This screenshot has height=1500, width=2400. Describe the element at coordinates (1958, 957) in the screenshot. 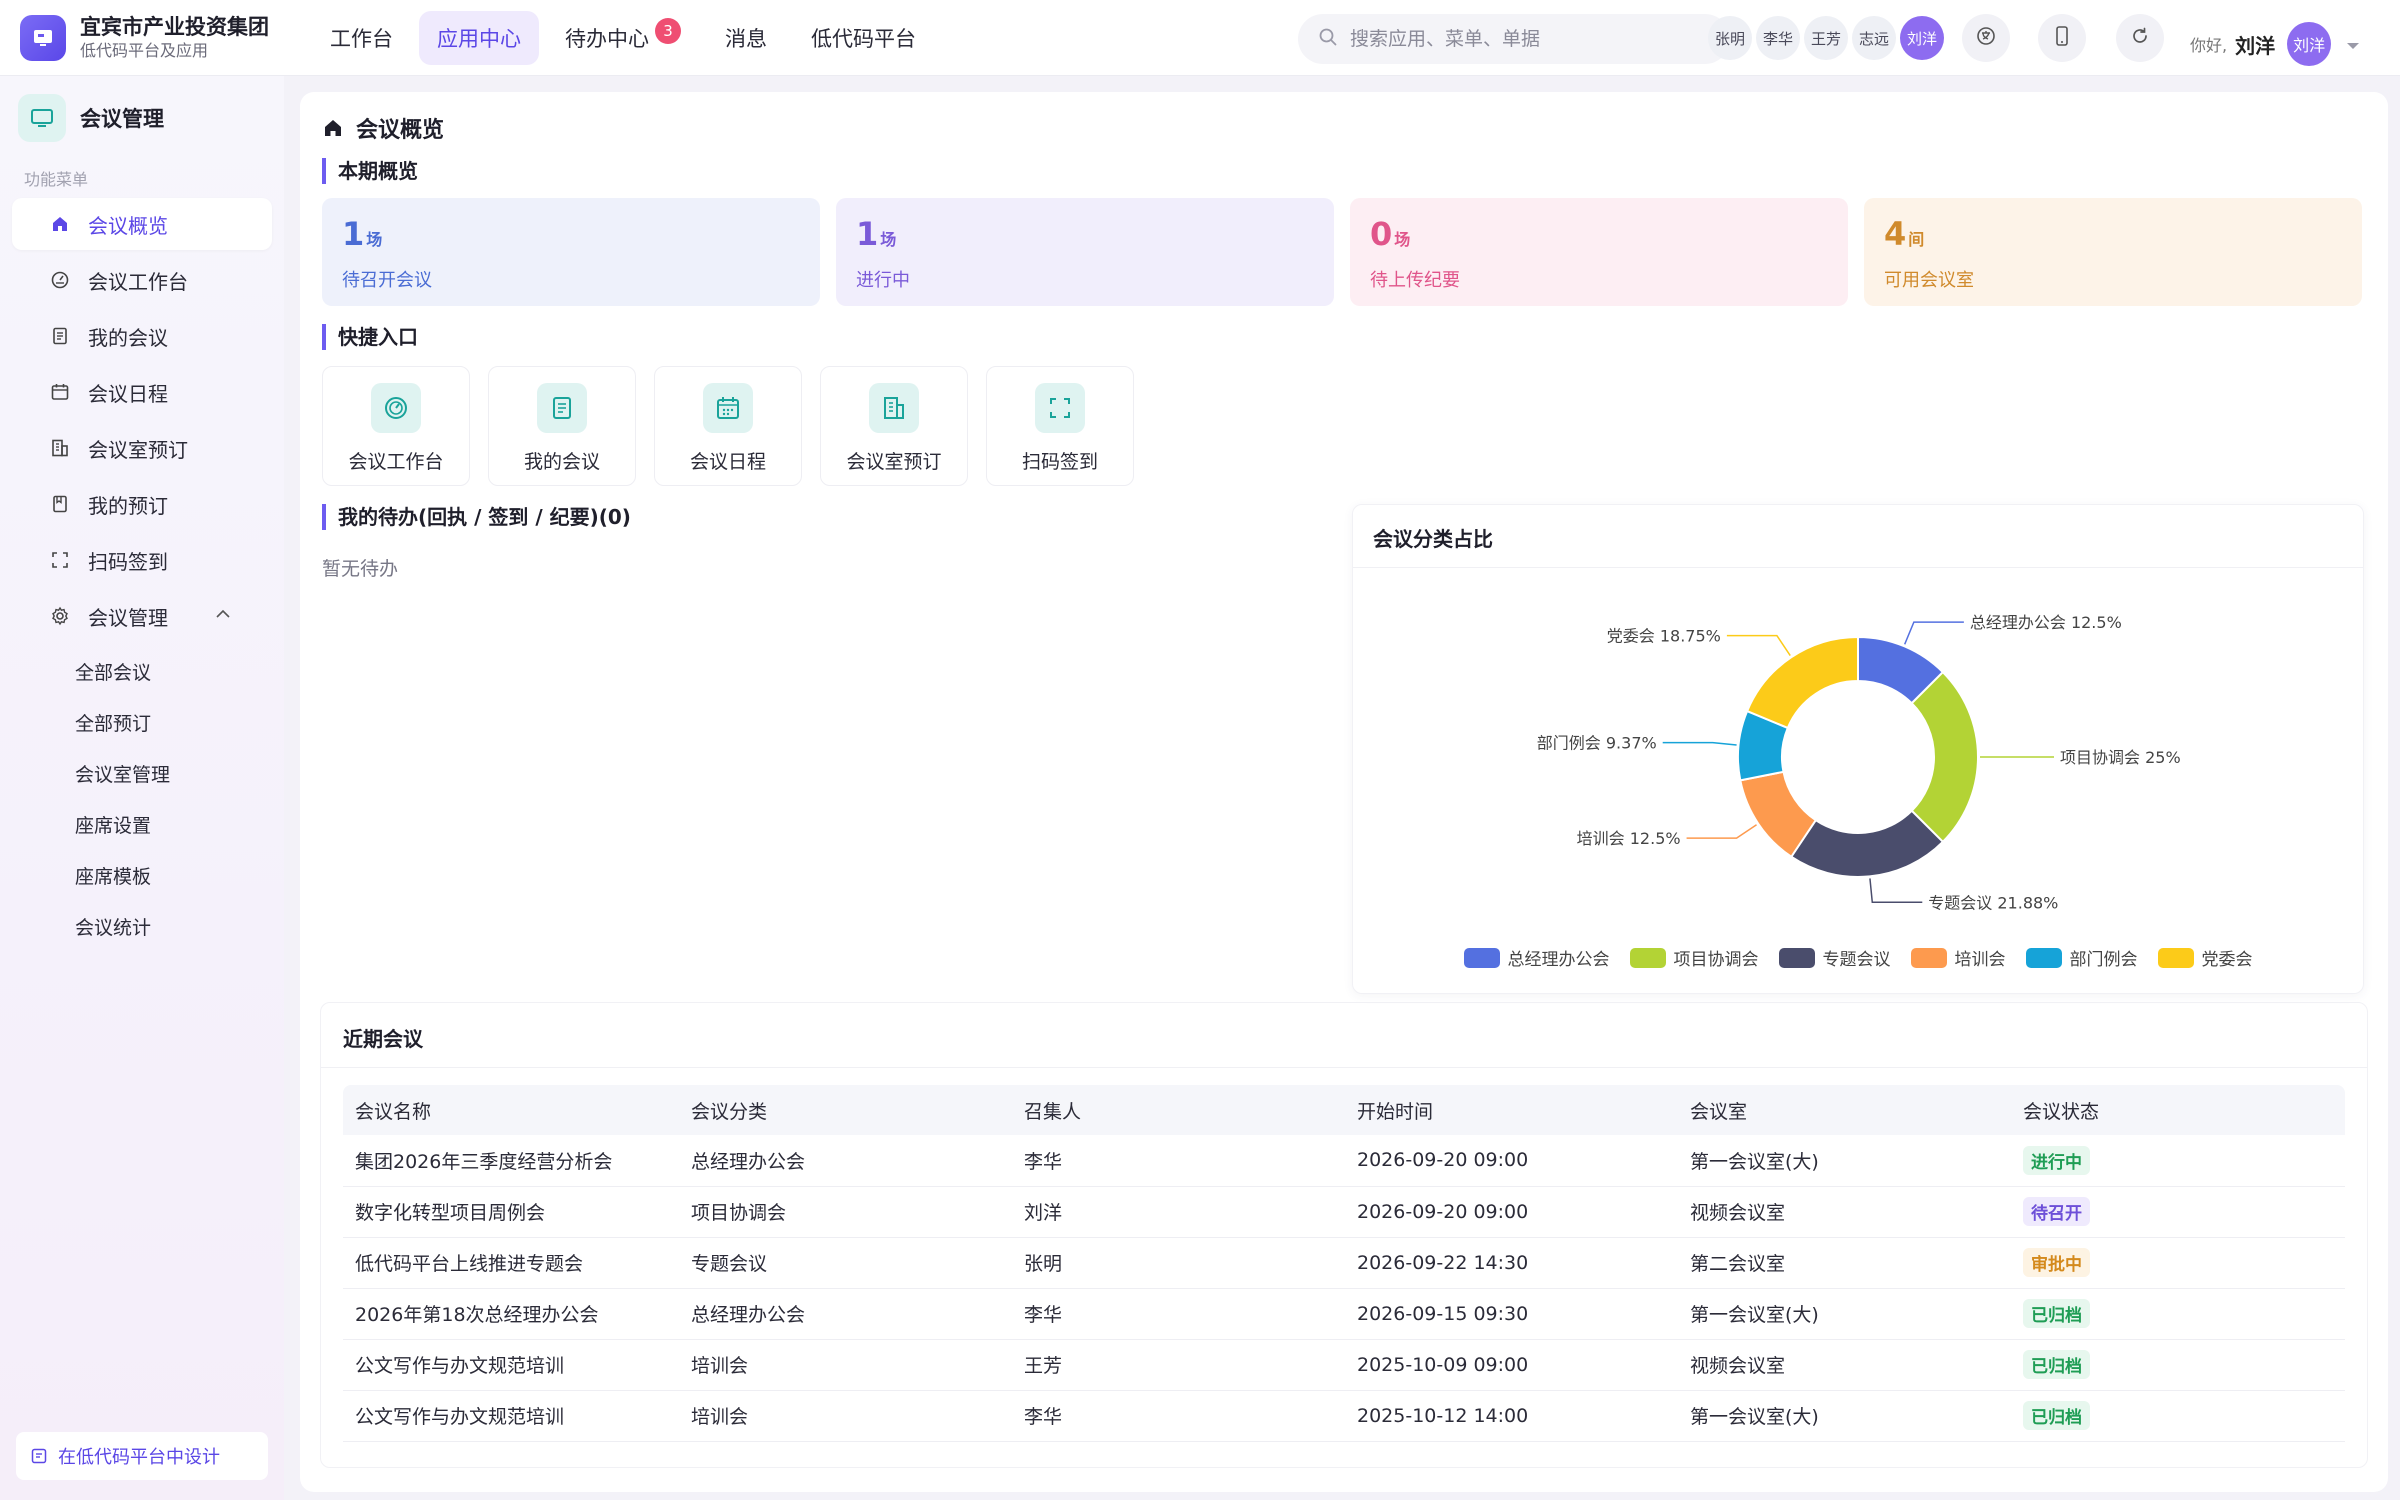

I see `legend-item: 培训会` at that location.